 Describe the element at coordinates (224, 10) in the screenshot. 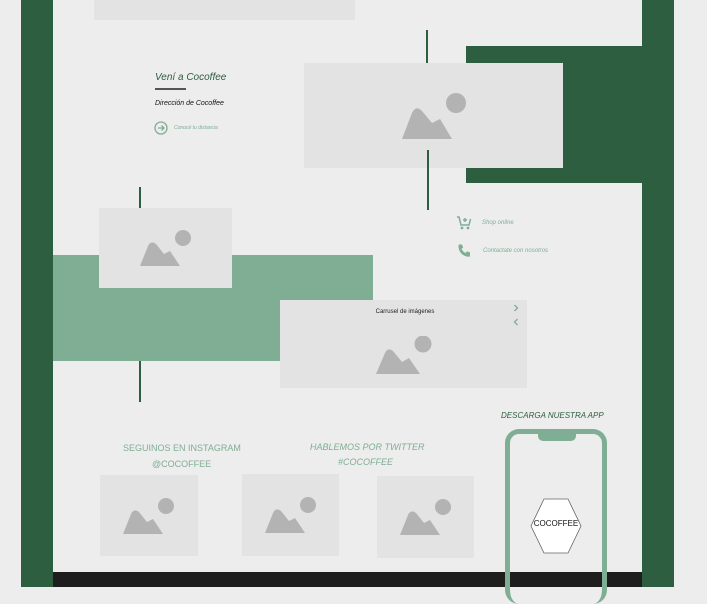

I see `top-banner-placeholder` at that location.